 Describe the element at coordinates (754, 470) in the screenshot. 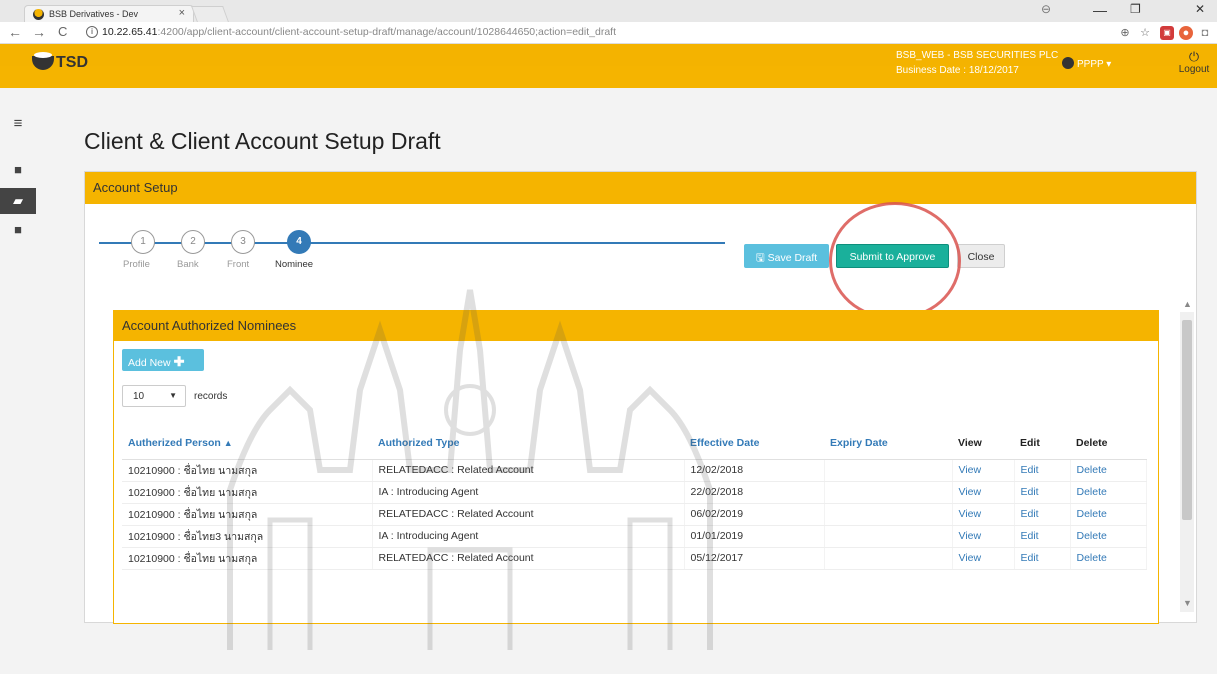

I see `cell-effective: 12/02/2018` at that location.